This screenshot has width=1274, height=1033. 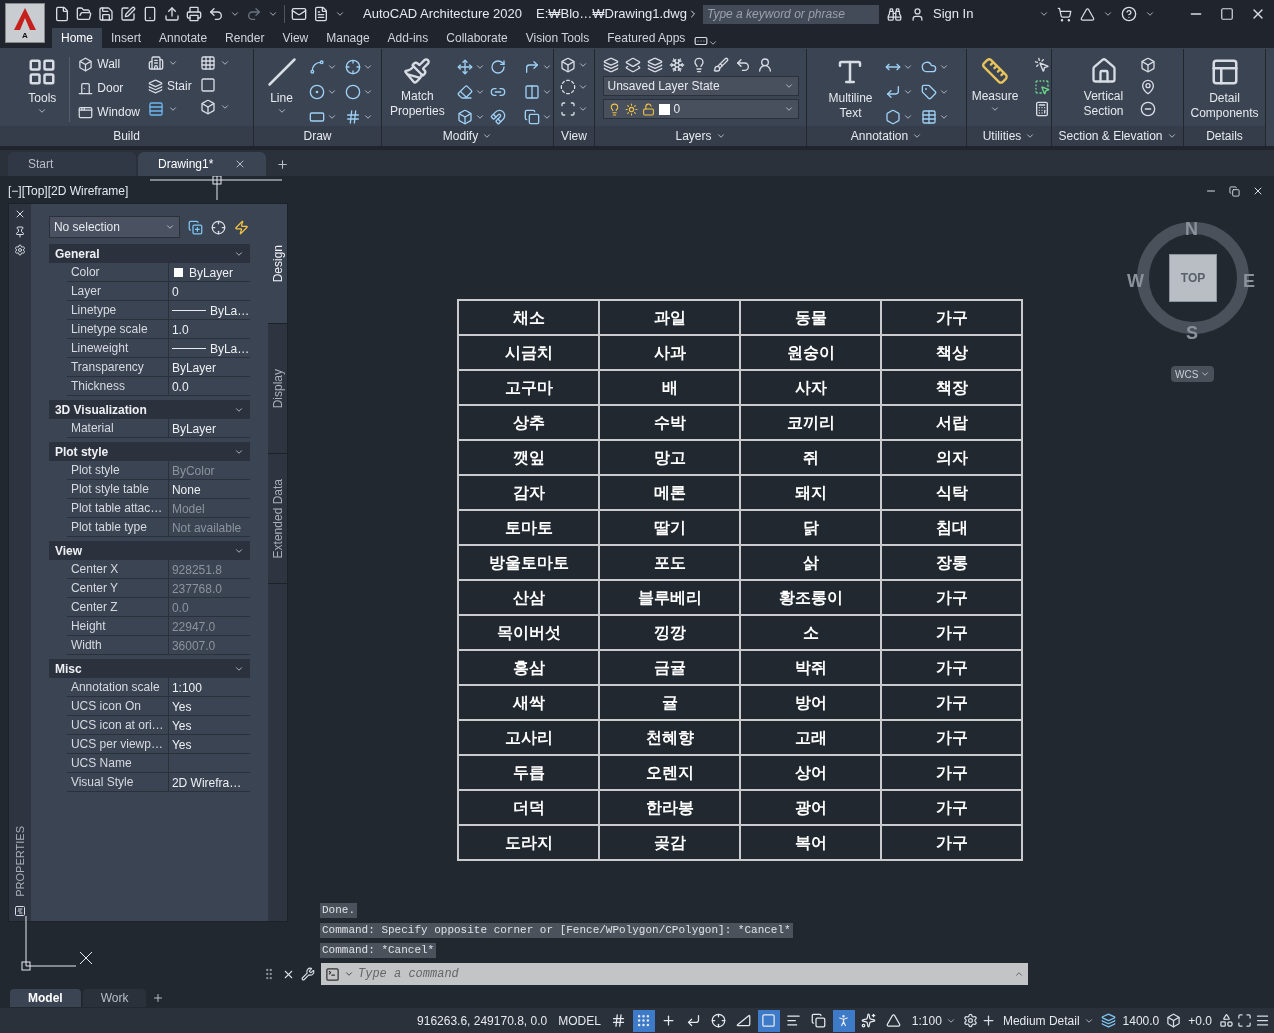 What do you see at coordinates (953, 14) in the screenshot?
I see `sign-in-button: Sign In` at bounding box center [953, 14].